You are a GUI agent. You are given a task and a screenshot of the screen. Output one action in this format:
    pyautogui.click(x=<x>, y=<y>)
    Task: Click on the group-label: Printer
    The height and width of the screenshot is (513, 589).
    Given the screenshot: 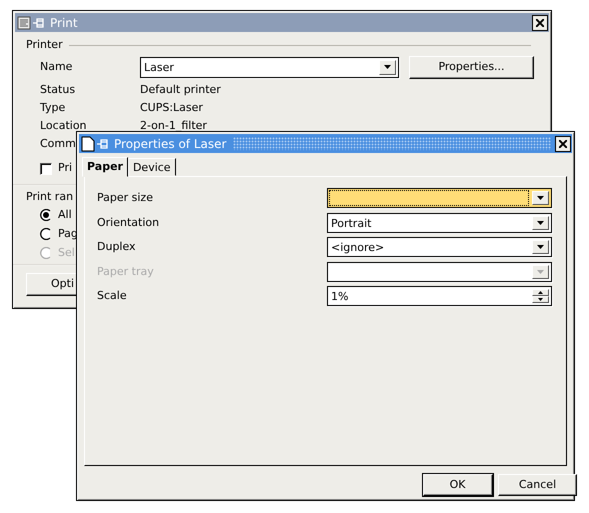 What is the action you would take?
    pyautogui.click(x=44, y=44)
    